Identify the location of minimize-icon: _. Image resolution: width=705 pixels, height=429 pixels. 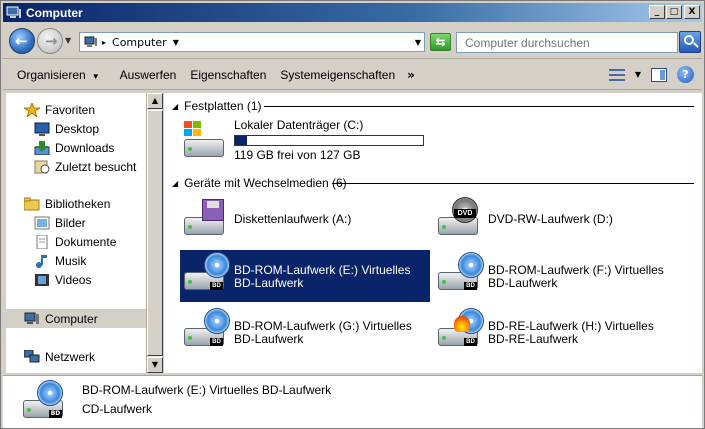
(657, 11).